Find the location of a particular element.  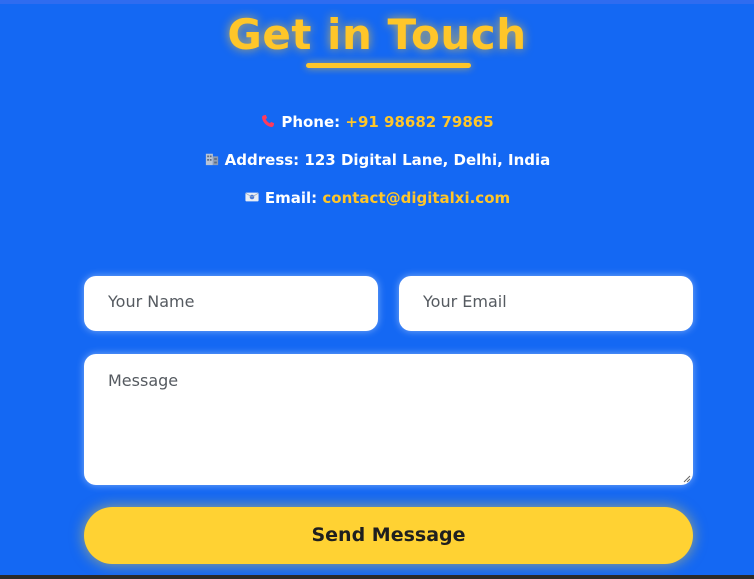

phone-value: +91 98682 79865 is located at coordinates (419, 122).